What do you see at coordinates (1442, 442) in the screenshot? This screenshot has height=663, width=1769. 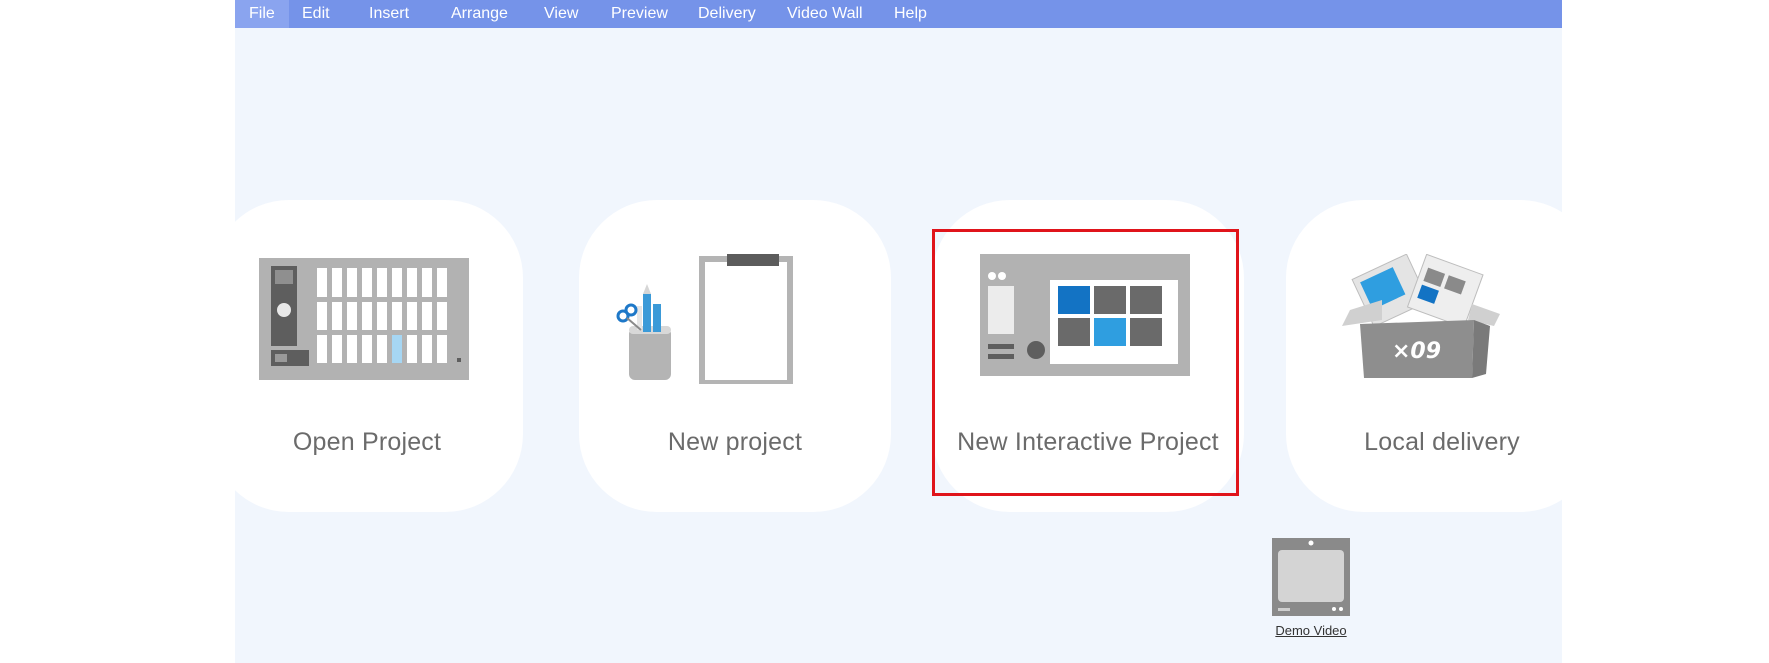 I see `local-delivery-label: Local delivery` at bounding box center [1442, 442].